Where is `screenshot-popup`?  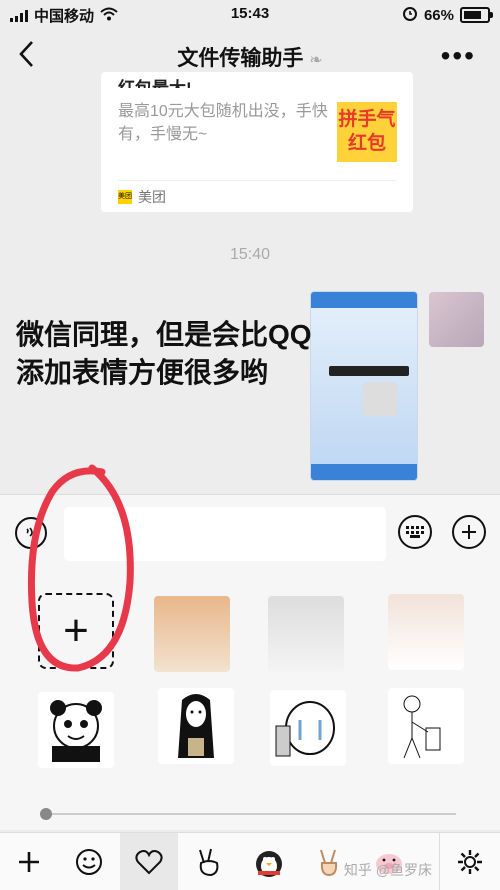
screenshot-popup is located at coordinates (369, 371).